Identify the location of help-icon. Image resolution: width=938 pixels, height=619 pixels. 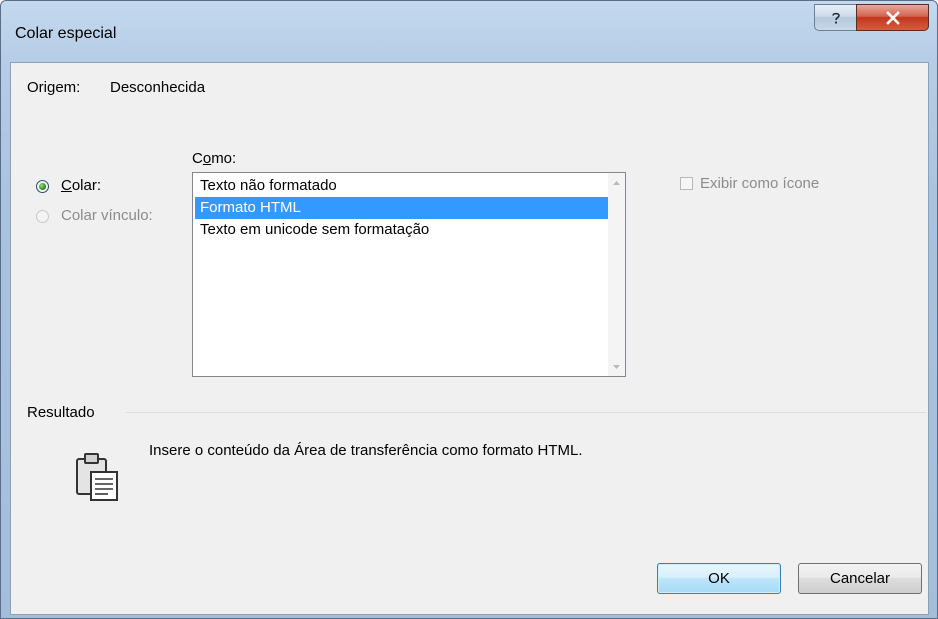
(835, 17).